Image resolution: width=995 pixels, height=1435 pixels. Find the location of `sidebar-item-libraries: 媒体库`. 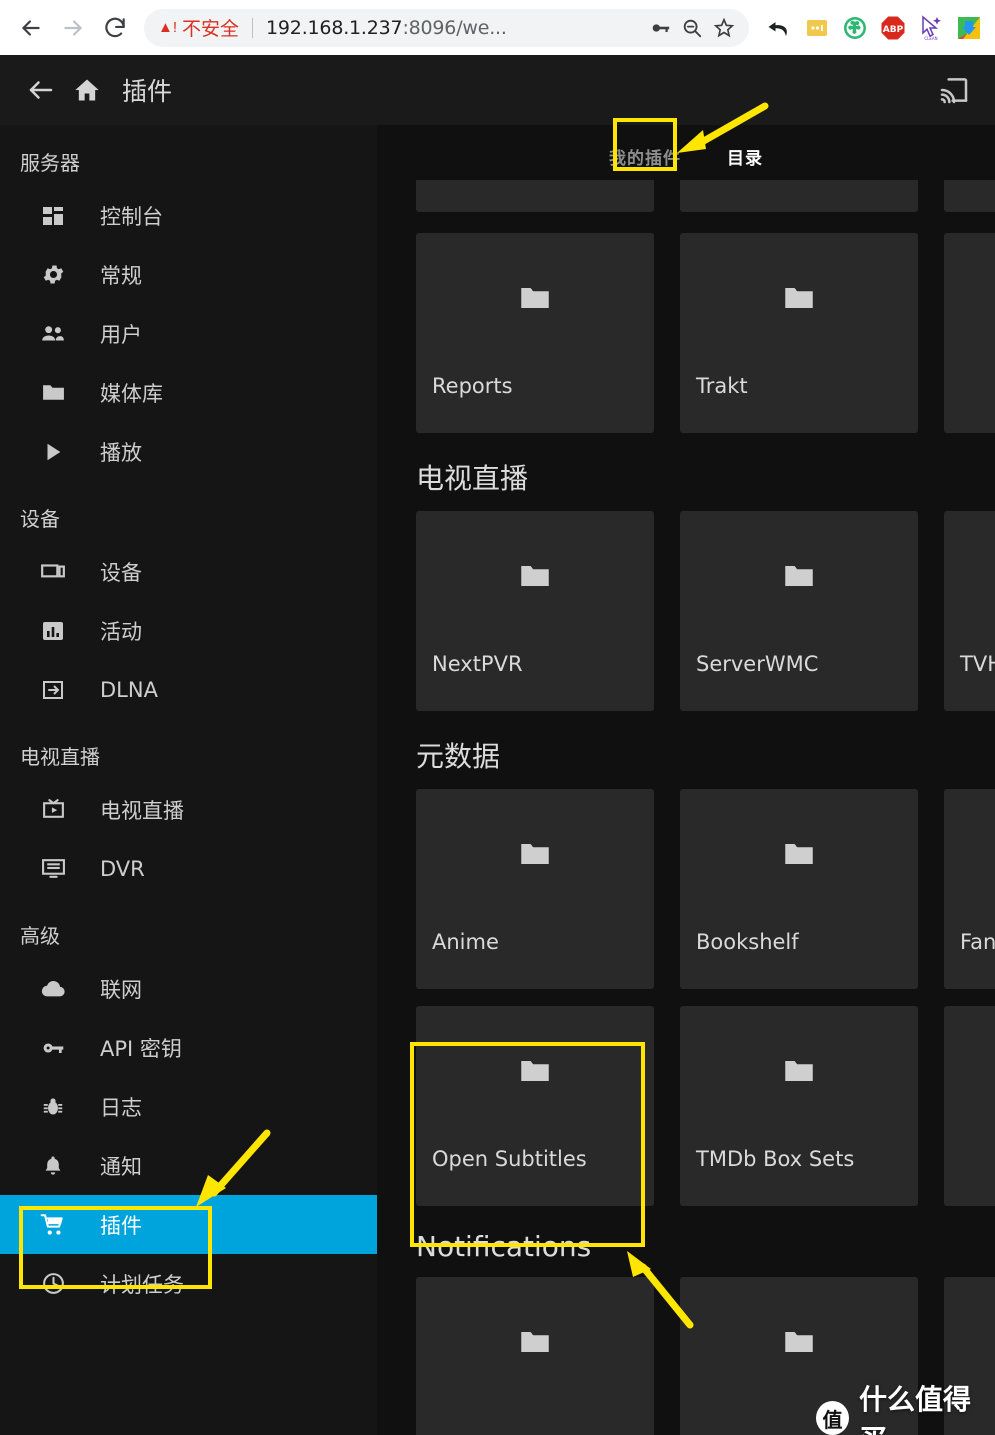

sidebar-item-libraries: 媒体库 is located at coordinates (188, 392).